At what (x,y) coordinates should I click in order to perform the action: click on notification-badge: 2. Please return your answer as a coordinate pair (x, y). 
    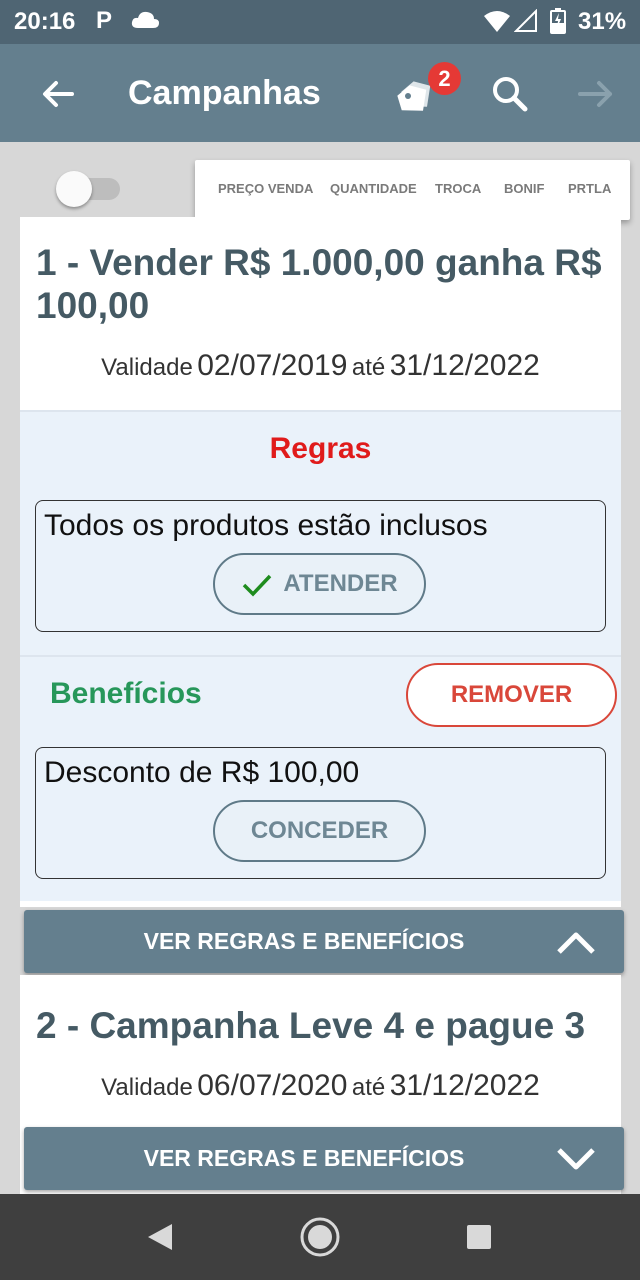
    Looking at the image, I should click on (444, 78).